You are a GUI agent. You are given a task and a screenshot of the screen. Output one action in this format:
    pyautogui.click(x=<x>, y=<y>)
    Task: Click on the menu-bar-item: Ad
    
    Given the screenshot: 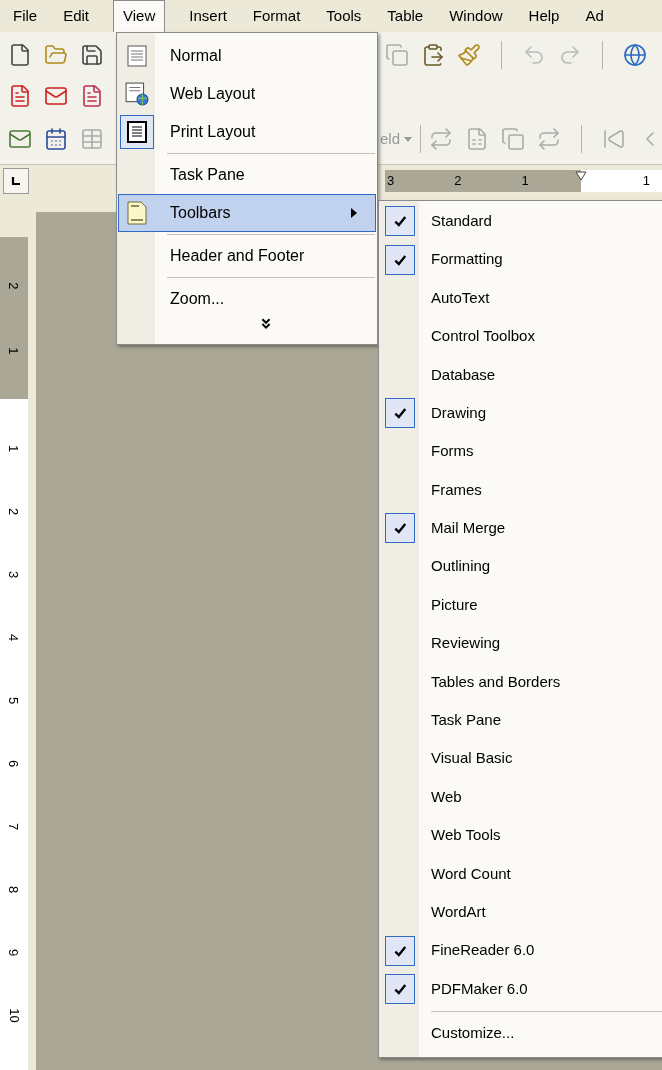 What is the action you would take?
    pyautogui.click(x=594, y=16)
    